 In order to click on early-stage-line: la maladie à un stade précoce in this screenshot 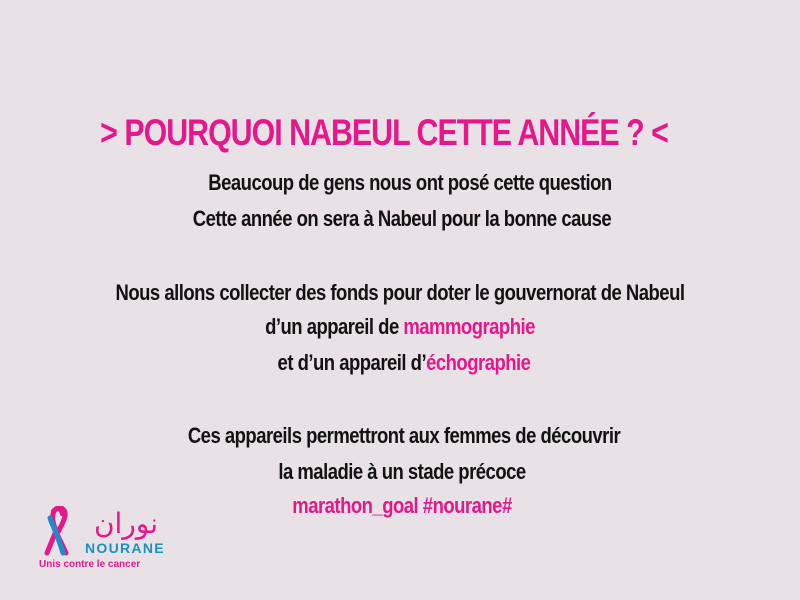, I will do `click(402, 471)`.